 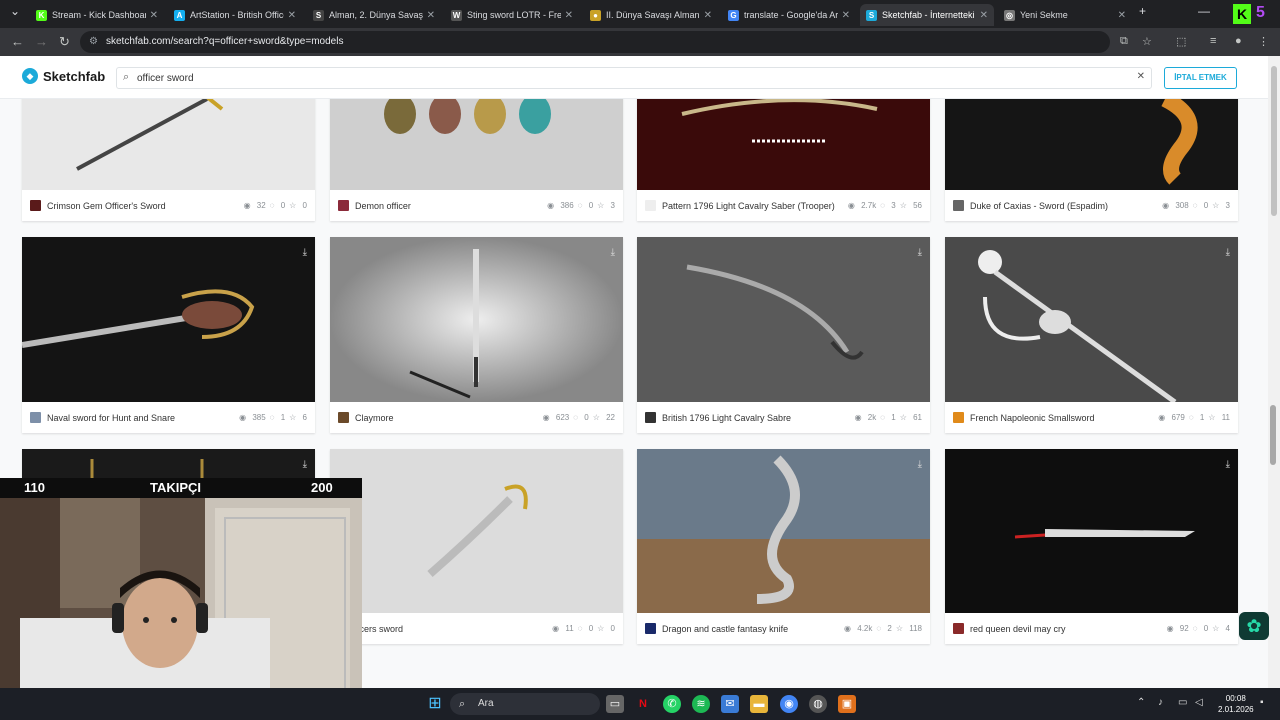 What do you see at coordinates (1254, 626) in the screenshot?
I see `assistant-icon: ✿` at bounding box center [1254, 626].